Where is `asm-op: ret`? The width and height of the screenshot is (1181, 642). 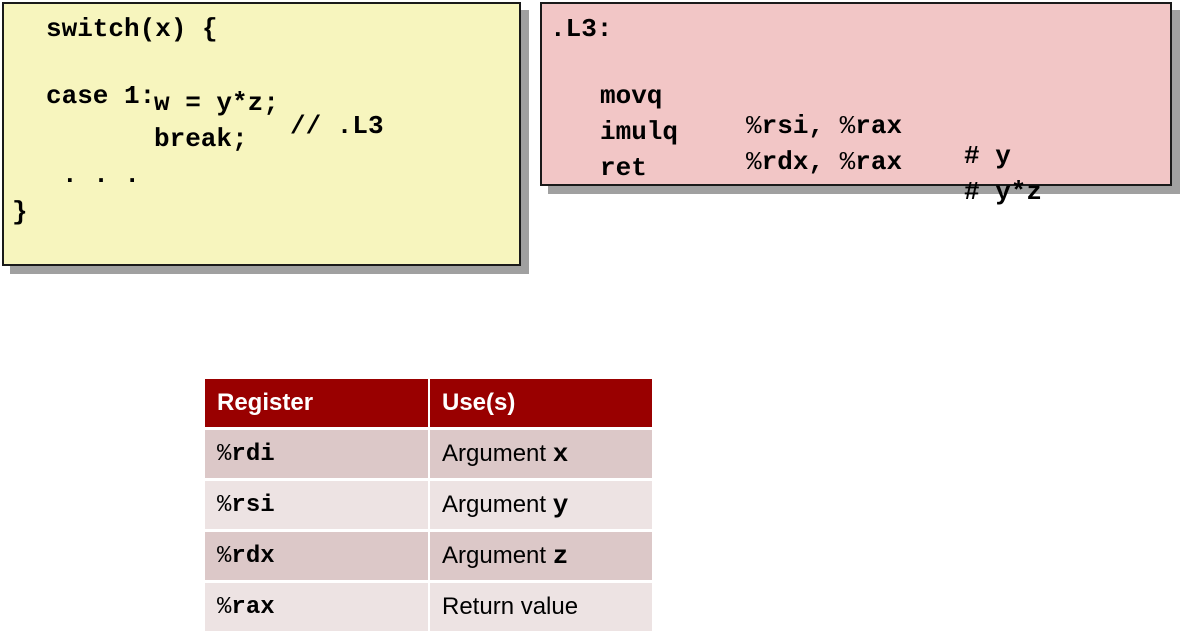
asm-op: ret is located at coordinates (623, 168).